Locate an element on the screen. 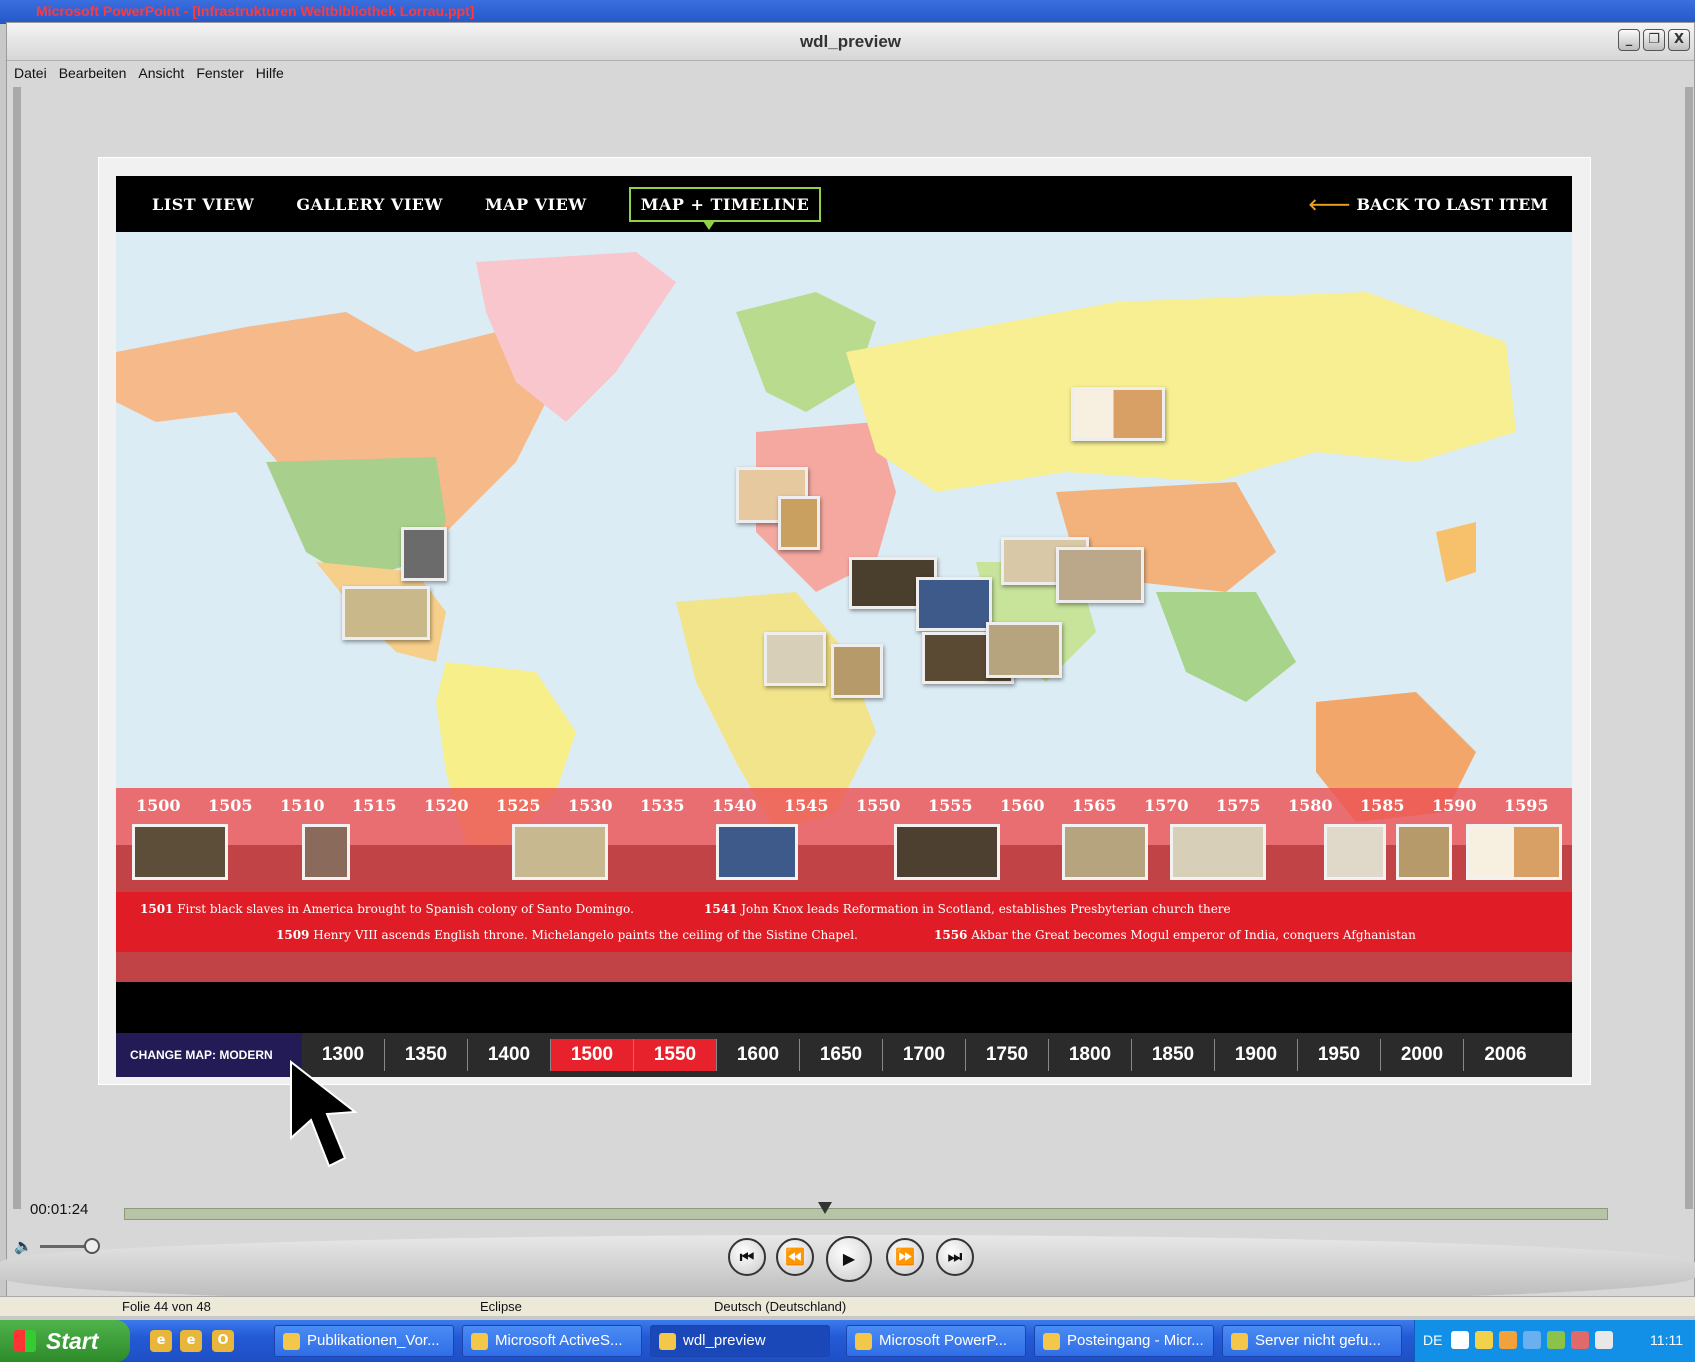 Image resolution: width=1695 pixels, height=1362 pixels. century-1800: 1800 is located at coordinates (1090, 1055).